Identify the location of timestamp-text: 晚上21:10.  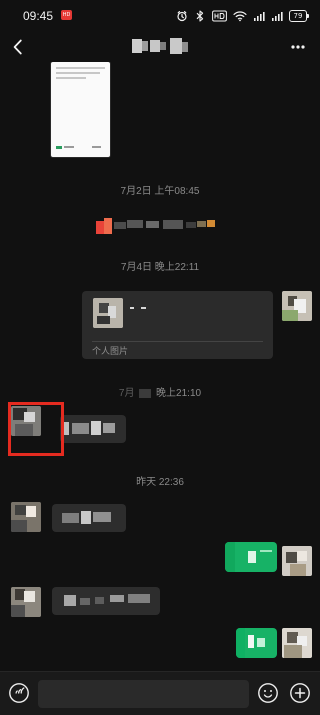
(179, 393).